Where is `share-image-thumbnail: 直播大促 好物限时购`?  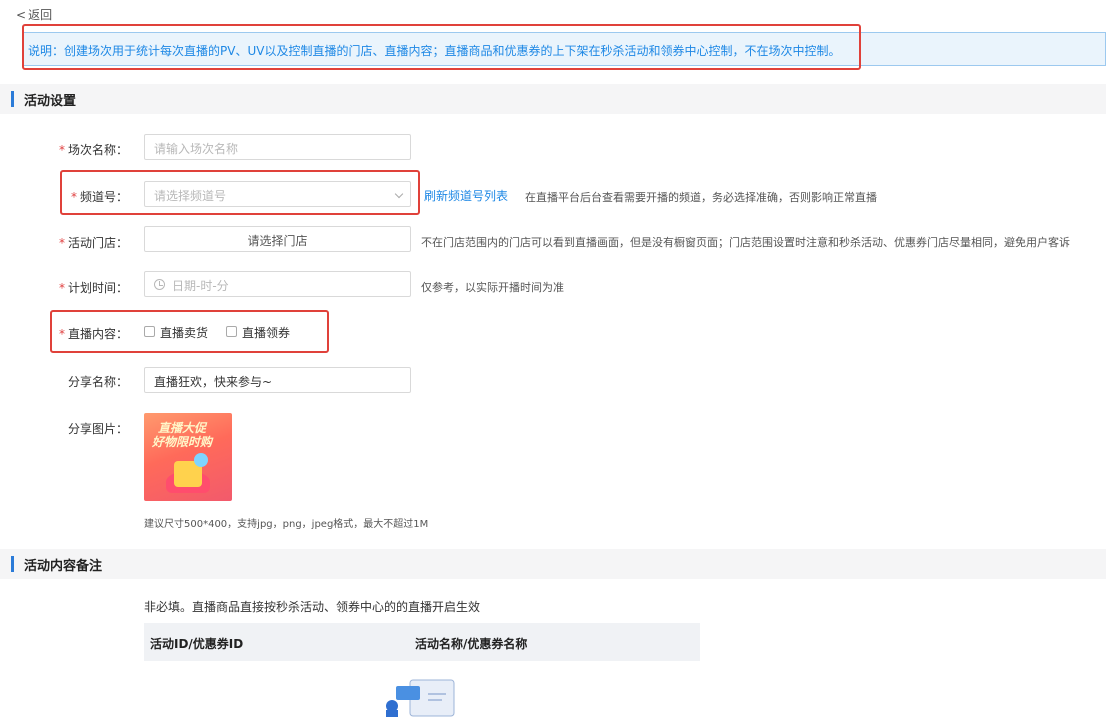 share-image-thumbnail: 直播大促 好物限时购 is located at coordinates (188, 457).